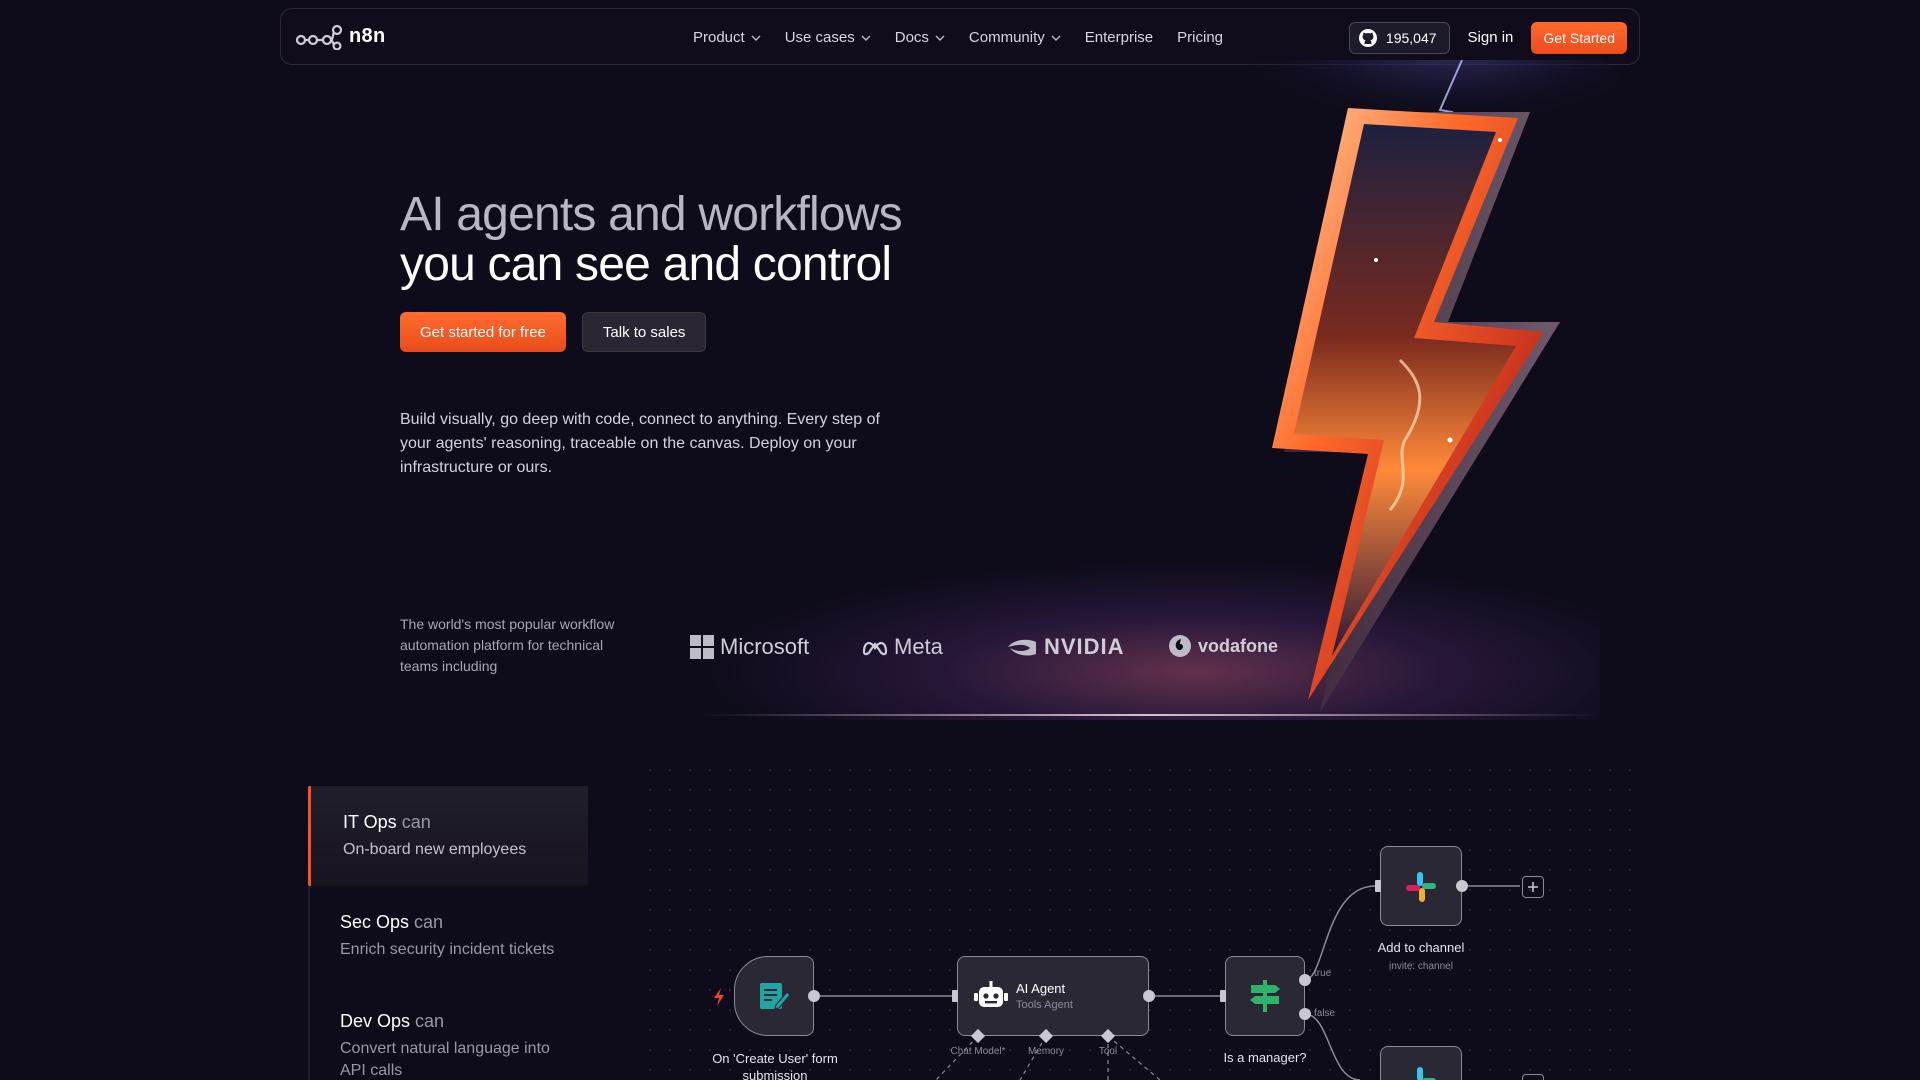 The image size is (1920, 1080). Describe the element at coordinates (1180, 646) in the screenshot. I see `vodafone-logo-icon` at that location.